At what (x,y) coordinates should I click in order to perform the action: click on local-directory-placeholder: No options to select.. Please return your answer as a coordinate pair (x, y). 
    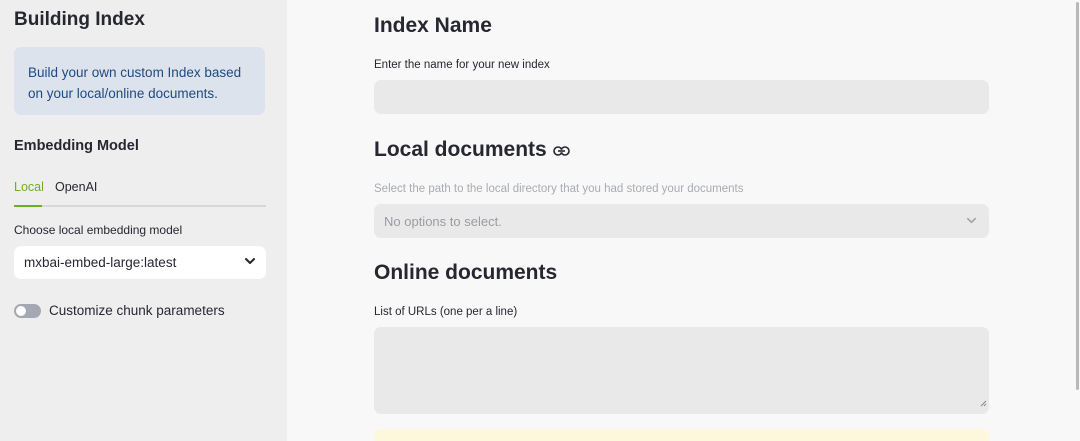
    Looking at the image, I should click on (443, 221).